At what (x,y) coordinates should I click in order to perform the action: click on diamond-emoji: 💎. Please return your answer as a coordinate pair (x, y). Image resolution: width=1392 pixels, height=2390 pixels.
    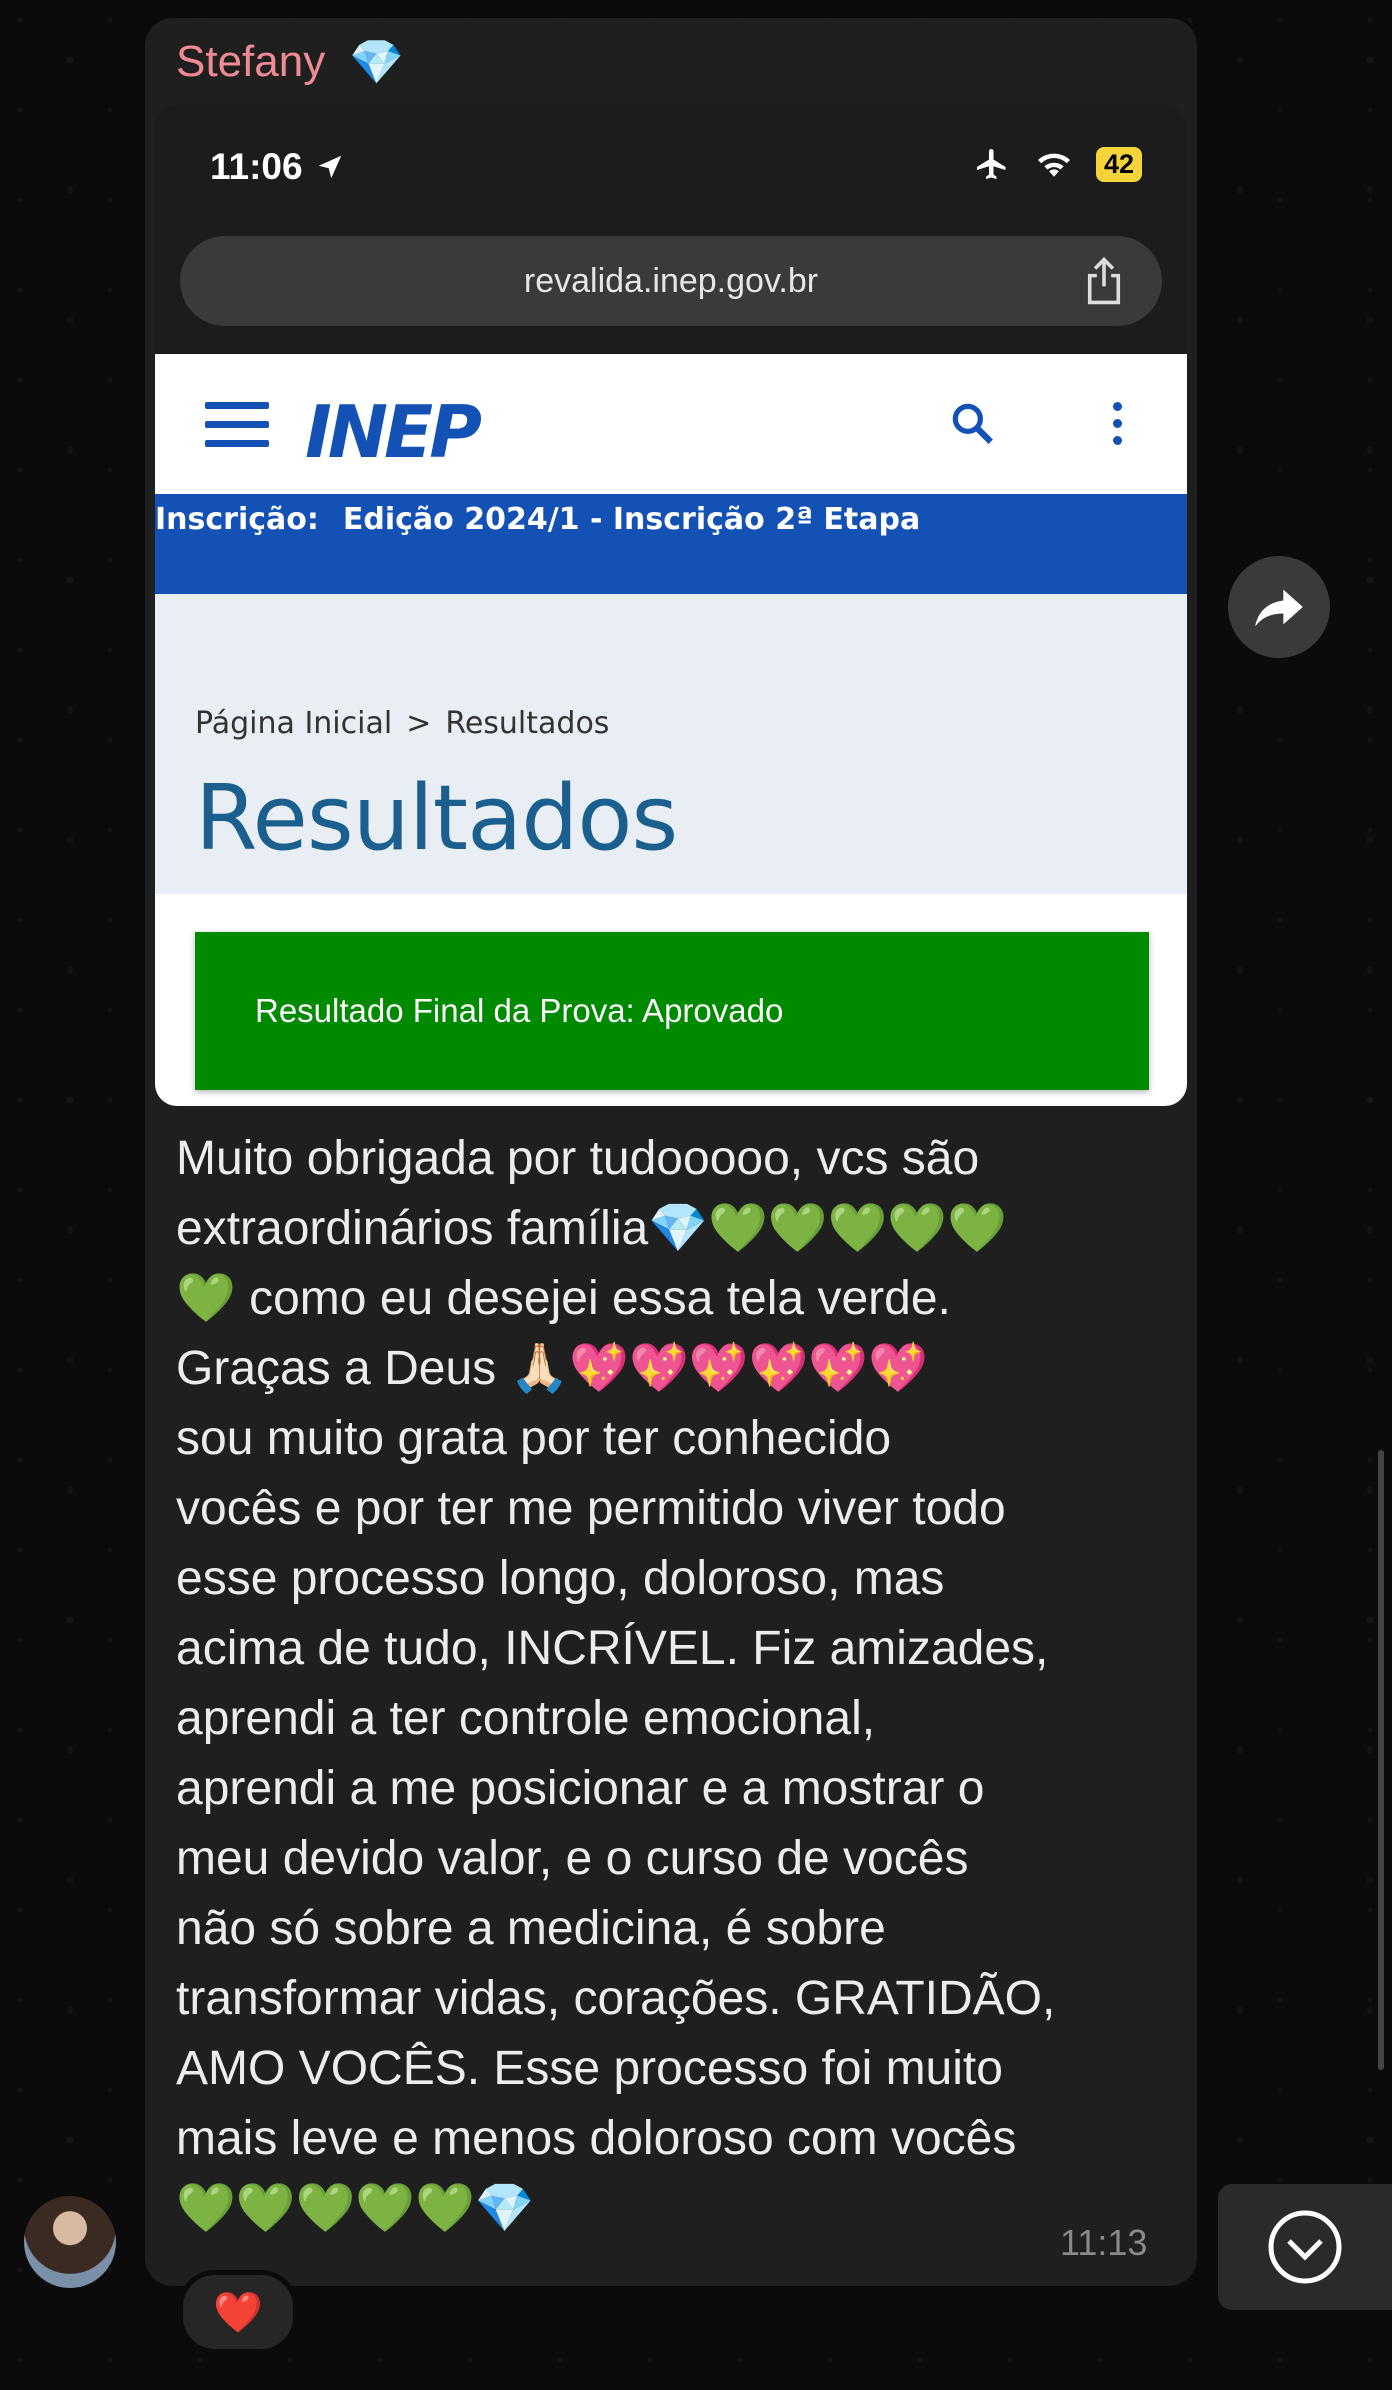
    Looking at the image, I should click on (377, 62).